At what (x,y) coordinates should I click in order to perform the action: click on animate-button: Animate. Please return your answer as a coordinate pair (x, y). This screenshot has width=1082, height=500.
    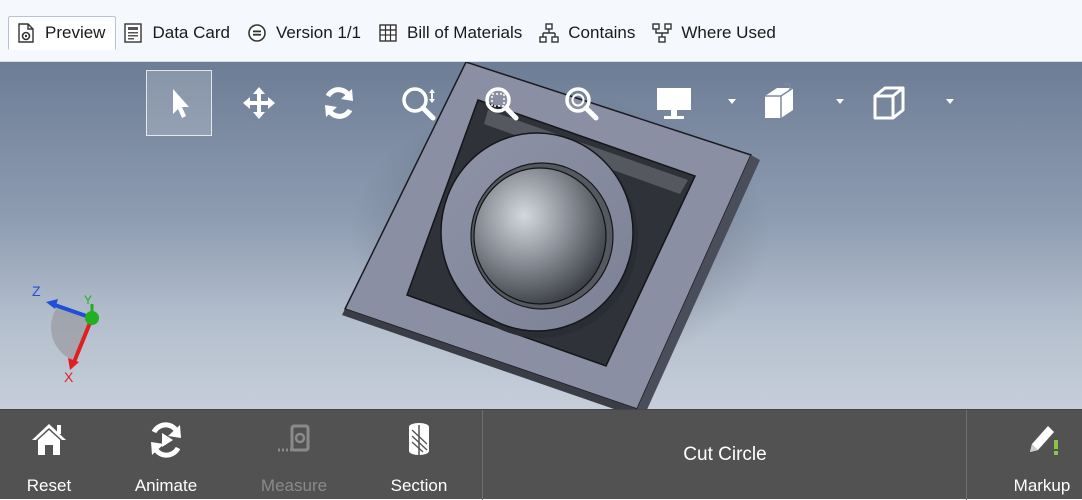
    Looking at the image, I should click on (166, 455).